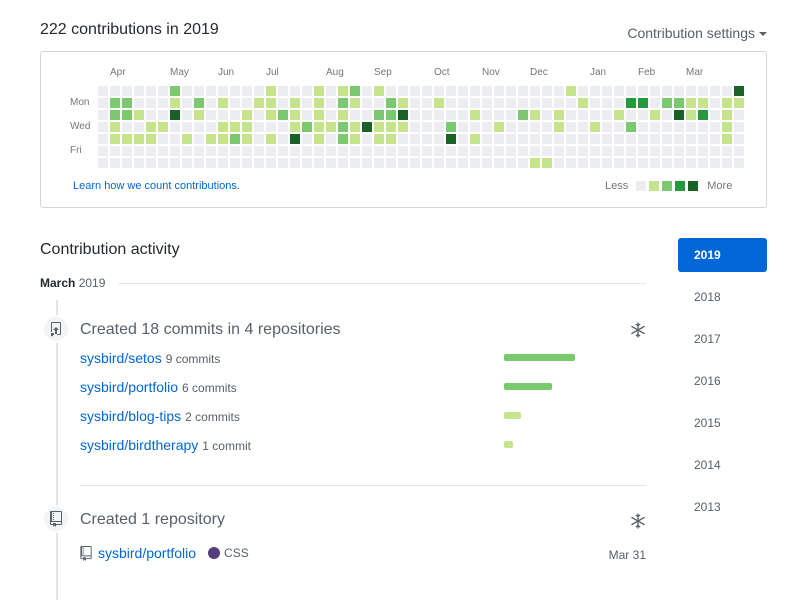 Image resolution: width=800 pixels, height=600 pixels. I want to click on learn-contributions-link: Learn how we count contributions., so click(156, 186).